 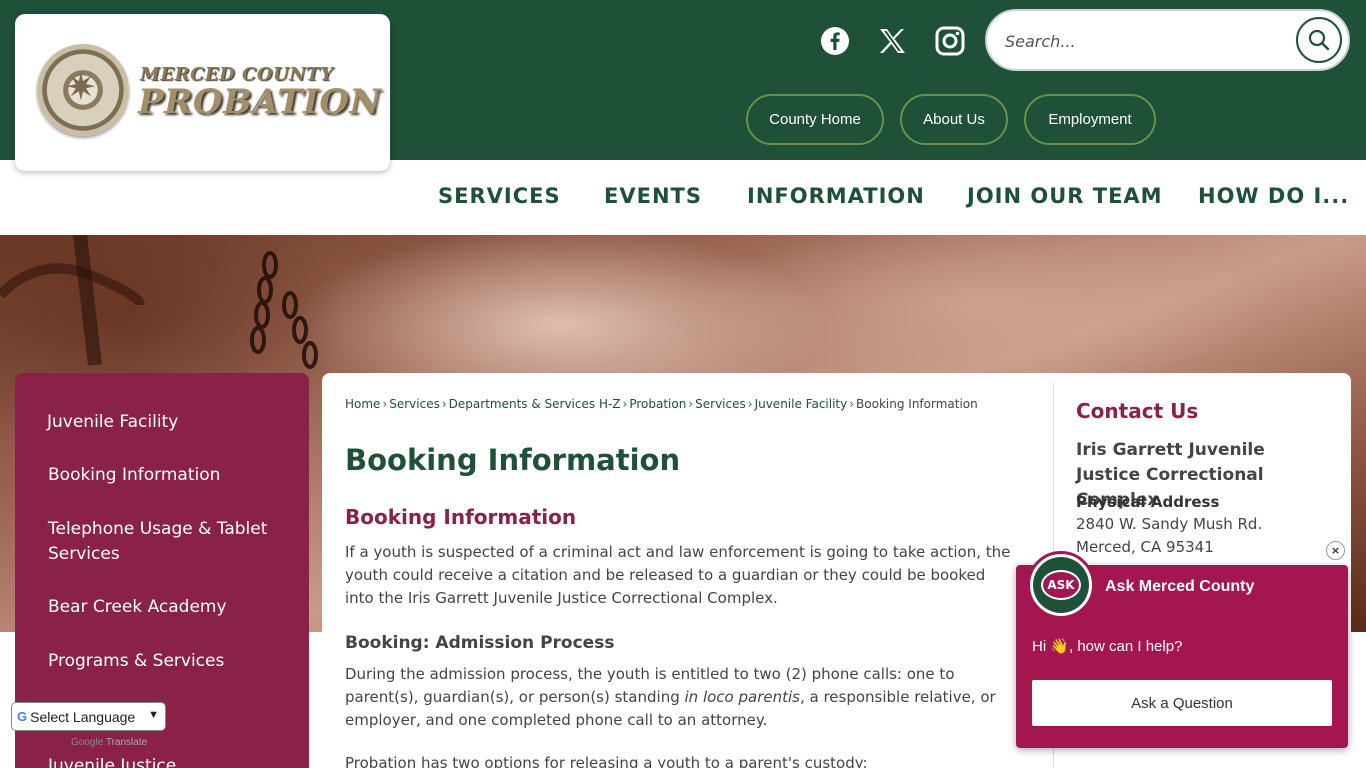 What do you see at coordinates (362, 404) in the screenshot?
I see `breadcrumb-home: Home` at bounding box center [362, 404].